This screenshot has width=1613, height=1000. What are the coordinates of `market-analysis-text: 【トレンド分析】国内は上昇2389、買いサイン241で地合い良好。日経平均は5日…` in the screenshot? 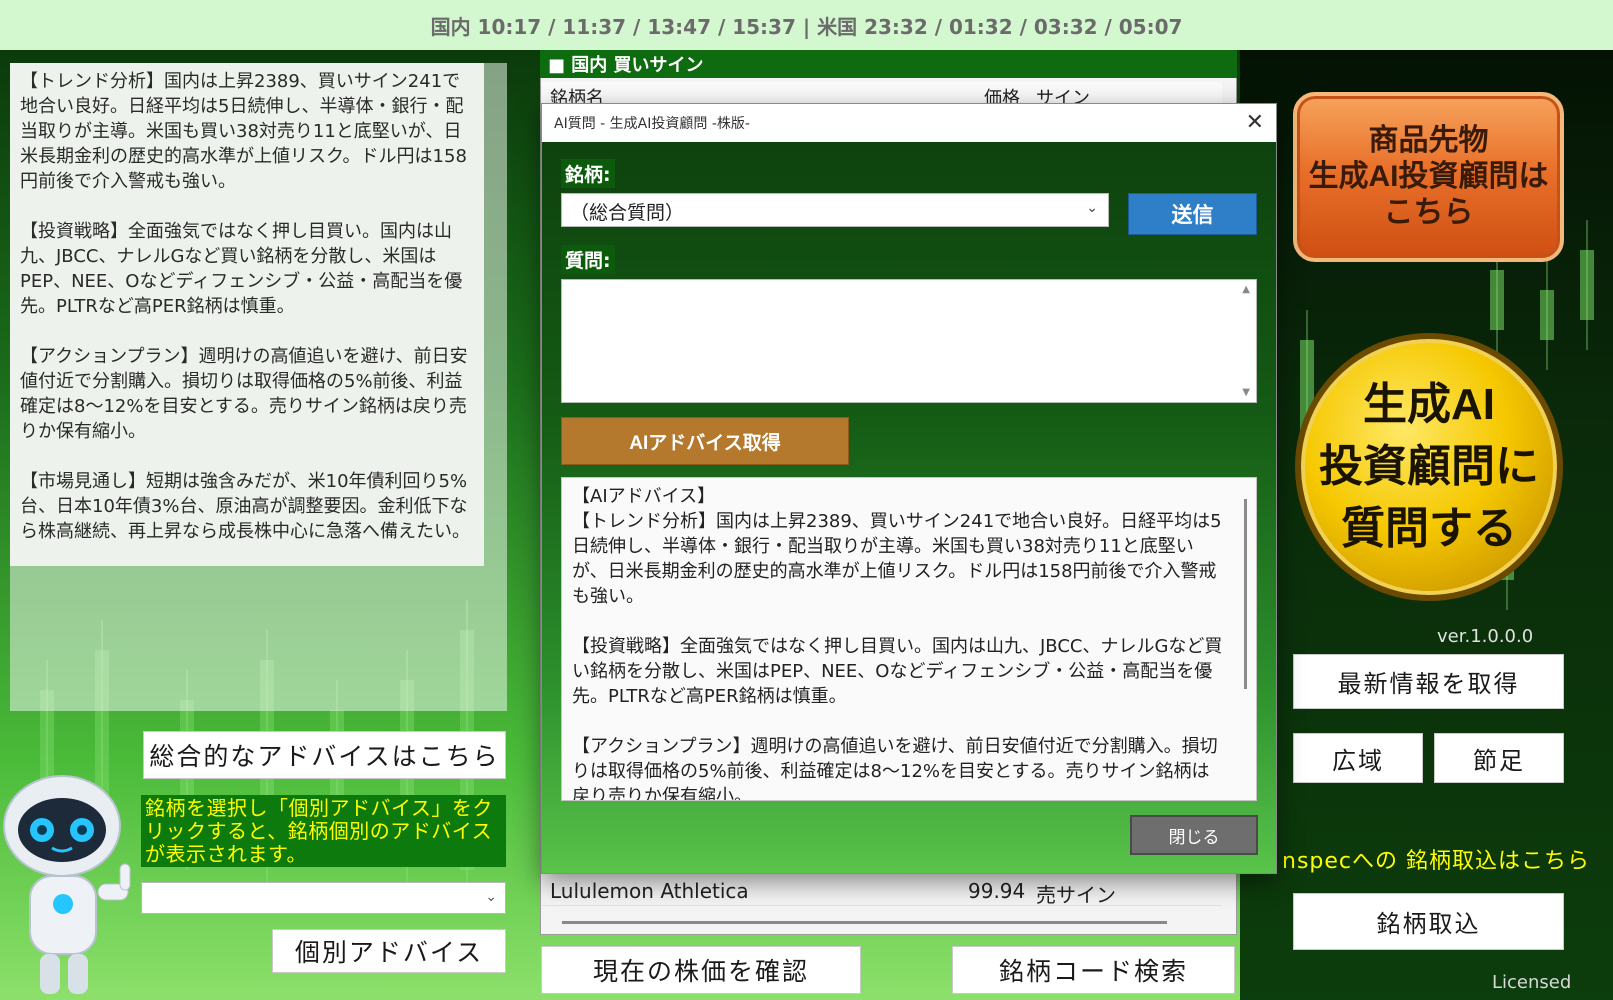 It's located at (247, 314).